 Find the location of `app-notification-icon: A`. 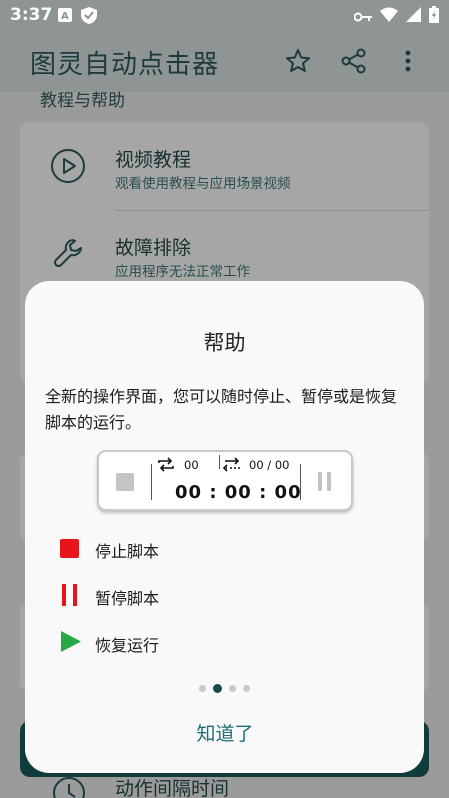

app-notification-icon: A is located at coordinates (65, 17).